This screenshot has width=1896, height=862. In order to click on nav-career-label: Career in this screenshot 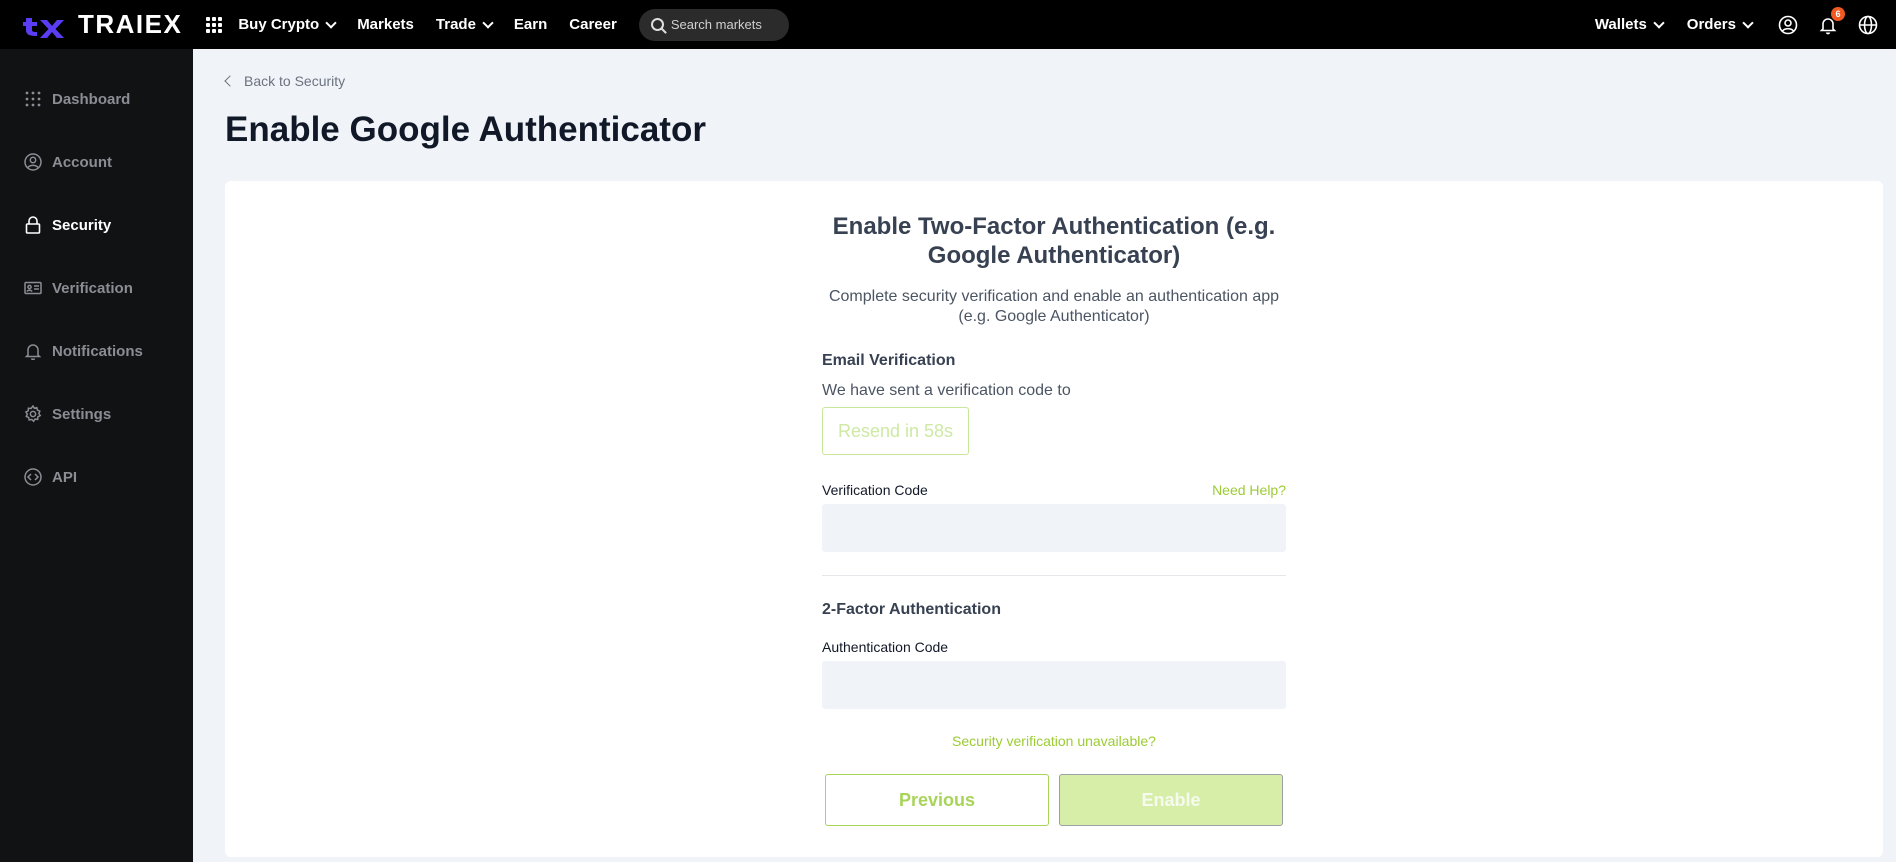, I will do `click(593, 24)`.